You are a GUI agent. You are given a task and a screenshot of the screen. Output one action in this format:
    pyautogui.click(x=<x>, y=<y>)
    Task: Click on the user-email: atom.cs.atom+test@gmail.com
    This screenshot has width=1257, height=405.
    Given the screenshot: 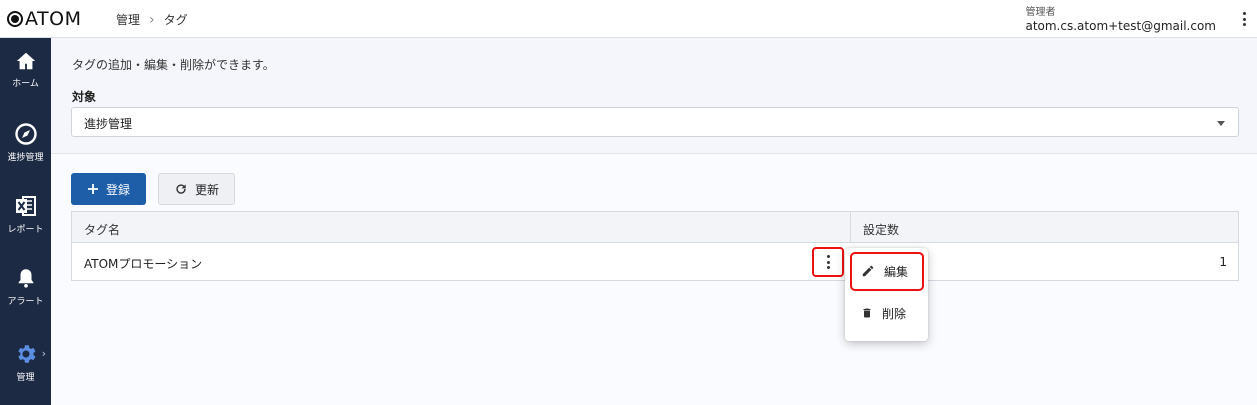 What is the action you would take?
    pyautogui.click(x=1120, y=26)
    